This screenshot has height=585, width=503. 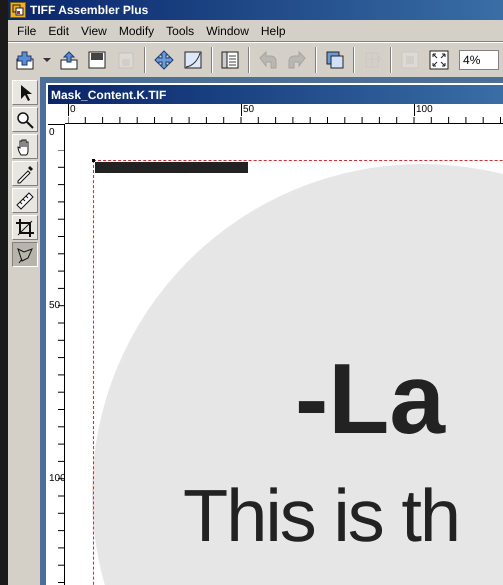 What do you see at coordinates (94, 31) in the screenshot?
I see `menu-item: View` at bounding box center [94, 31].